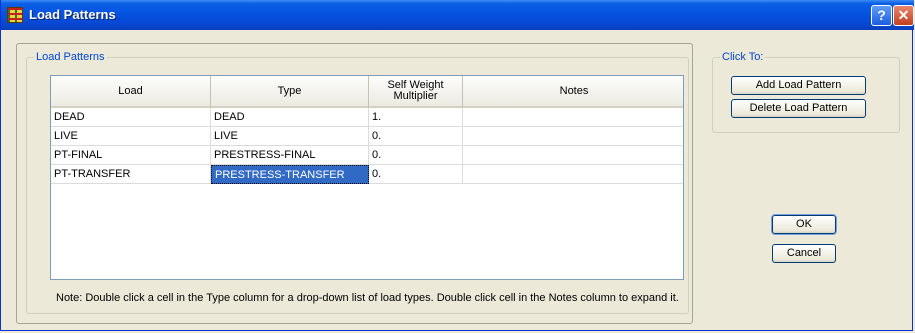 This screenshot has width=915, height=333. Describe the element at coordinates (573, 92) in the screenshot. I see `column-header-notes: Notes` at that location.